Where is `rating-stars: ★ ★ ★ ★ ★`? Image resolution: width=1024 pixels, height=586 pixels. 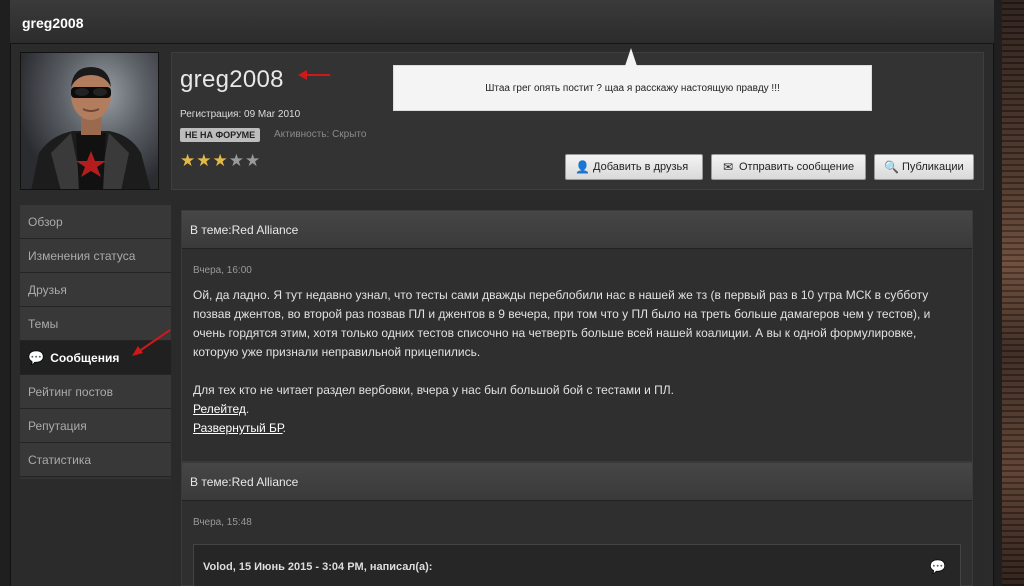 rating-stars: ★ ★ ★ ★ ★ is located at coordinates (220, 161).